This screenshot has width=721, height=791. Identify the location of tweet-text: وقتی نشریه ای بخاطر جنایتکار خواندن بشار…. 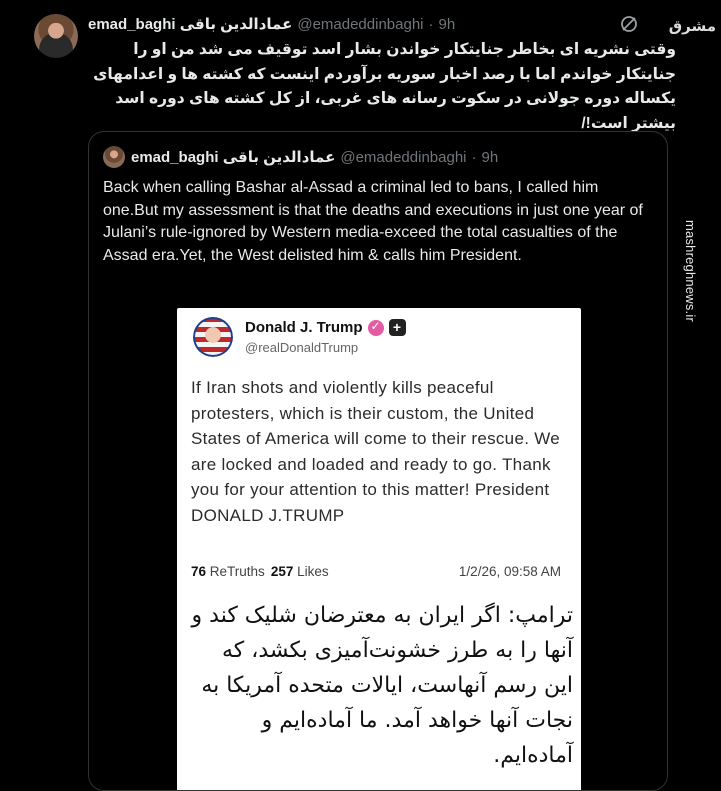
(384, 86).